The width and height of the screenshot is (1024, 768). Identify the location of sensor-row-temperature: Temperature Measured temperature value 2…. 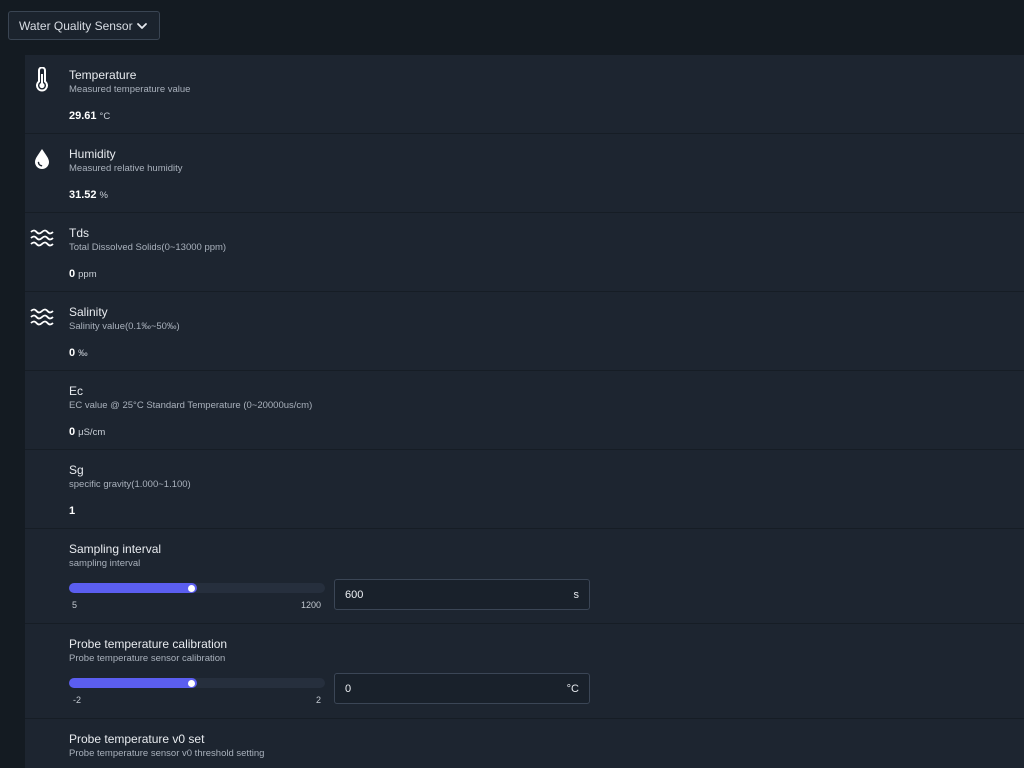
(524, 94).